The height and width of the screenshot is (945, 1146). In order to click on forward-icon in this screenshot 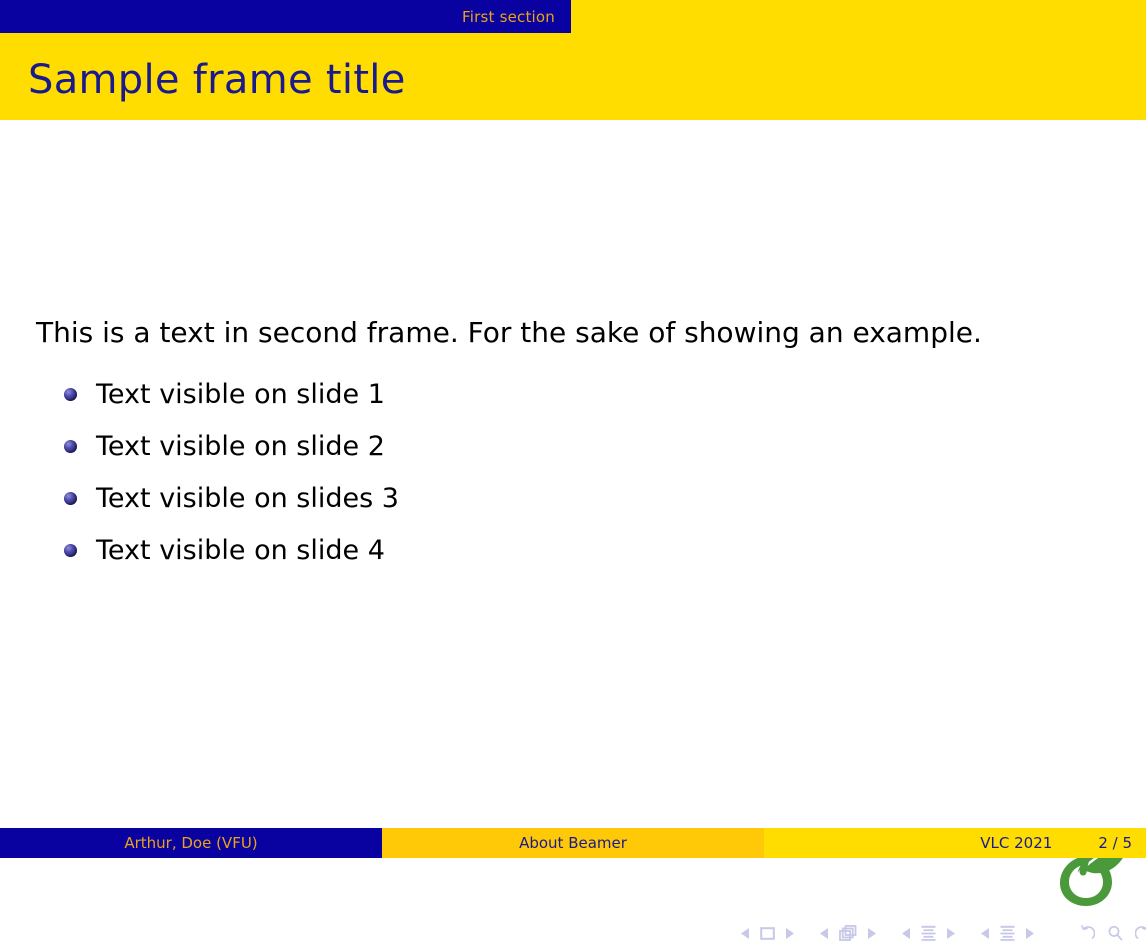, I will do `click(1140, 933)`.